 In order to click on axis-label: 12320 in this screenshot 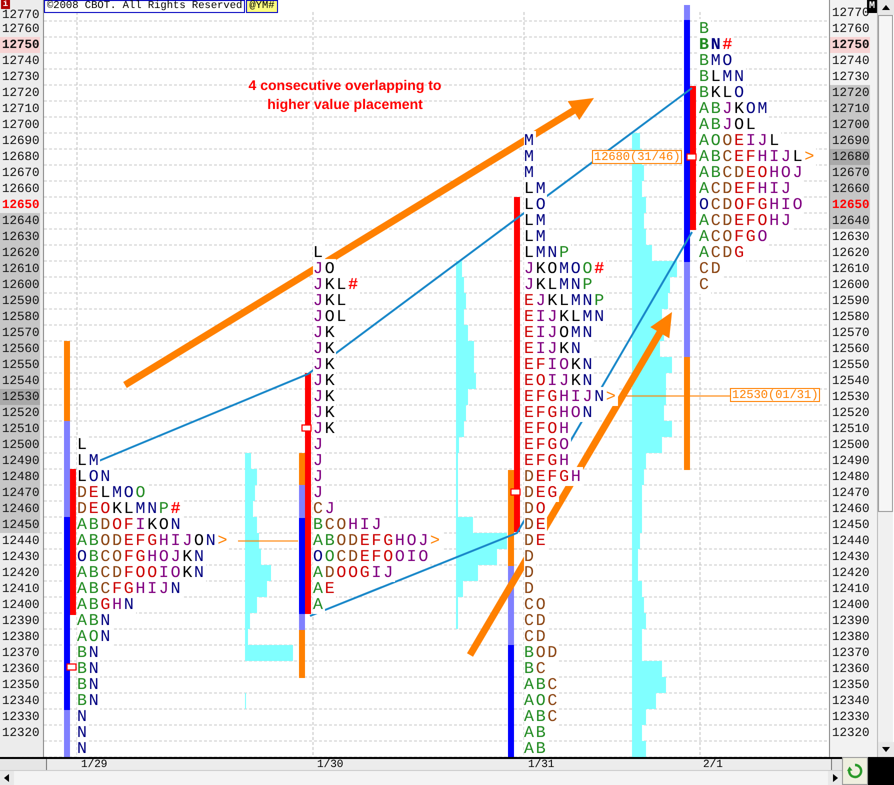, I will do `click(850, 733)`.